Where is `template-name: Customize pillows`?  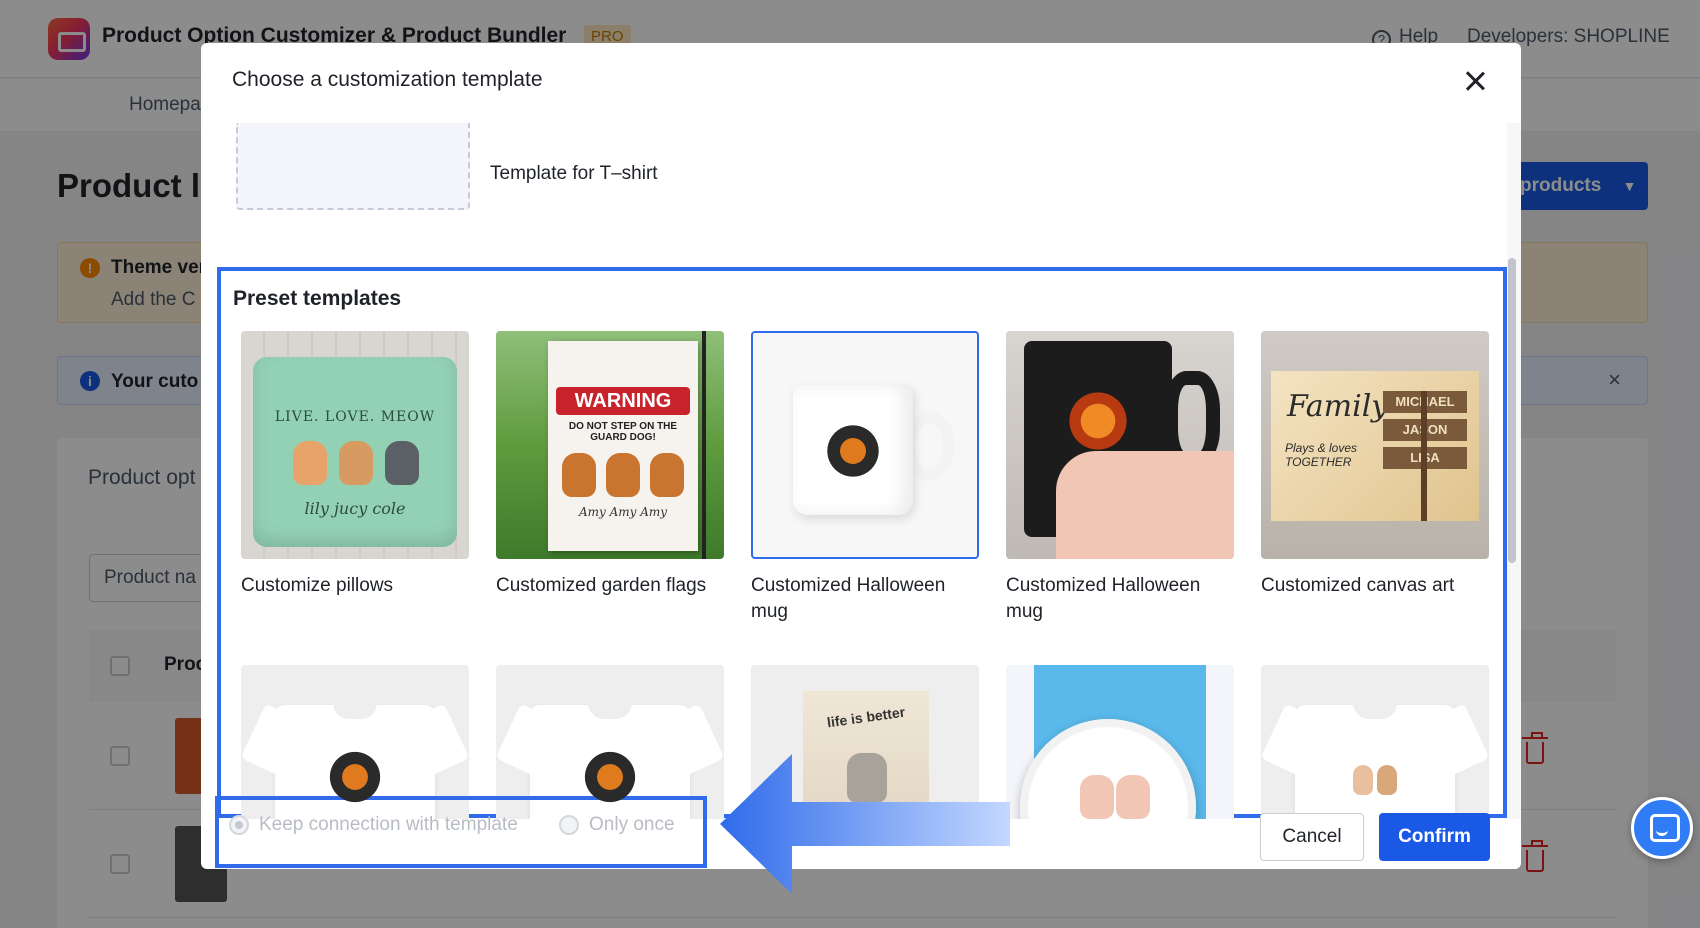
template-name: Customize pillows is located at coordinates (317, 585).